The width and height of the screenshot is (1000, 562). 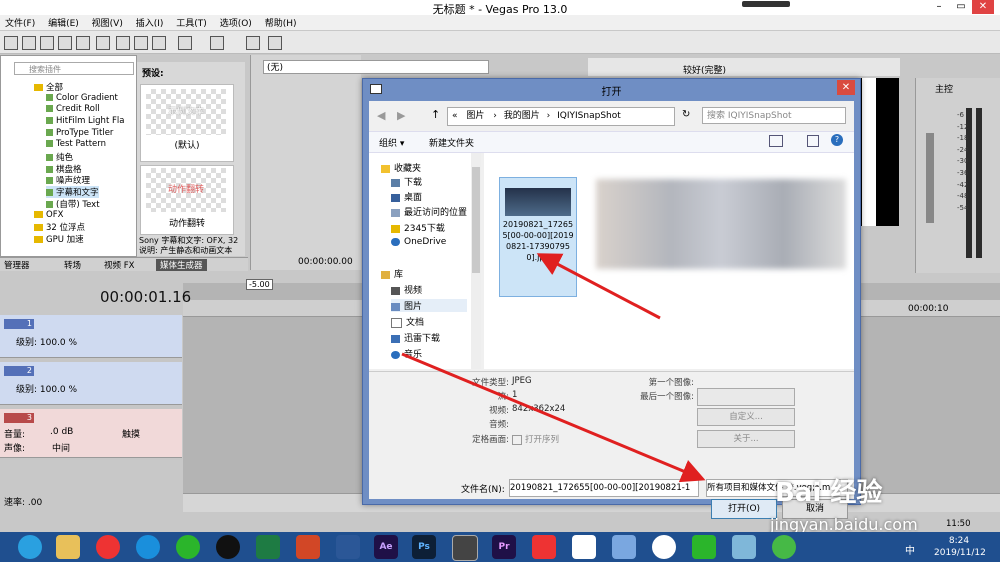 I want to click on music-app-icon, so click(x=108, y=547).